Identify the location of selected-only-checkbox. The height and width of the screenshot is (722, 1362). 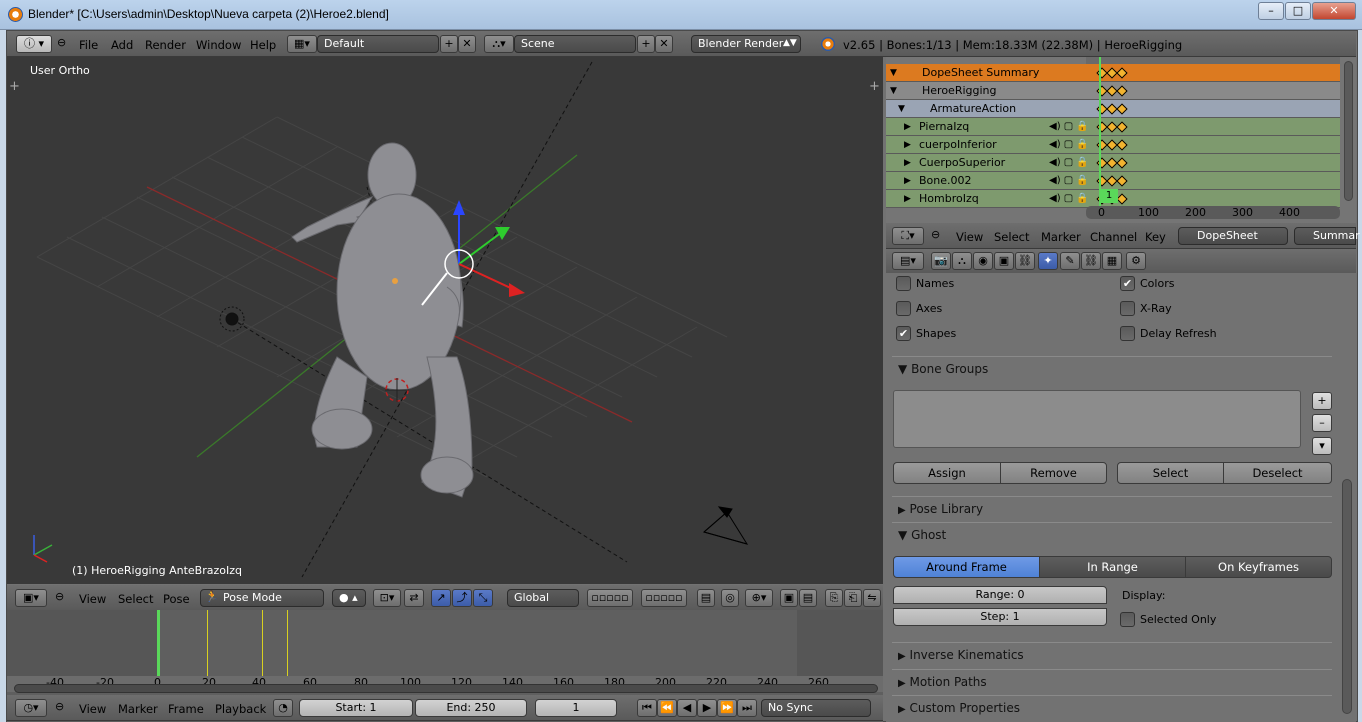
(1127, 619).